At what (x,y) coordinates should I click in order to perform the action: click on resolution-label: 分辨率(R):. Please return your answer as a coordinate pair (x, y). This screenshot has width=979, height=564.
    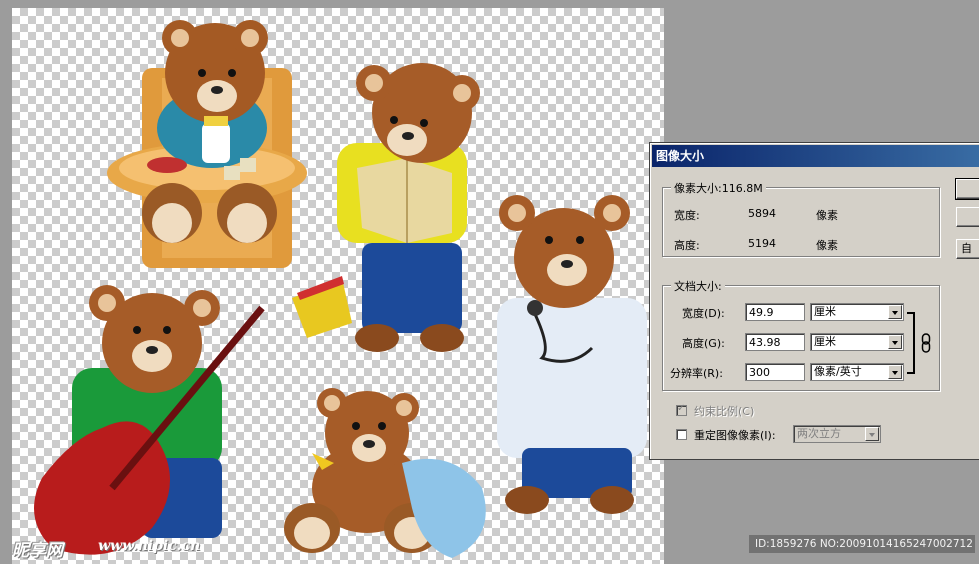
    Looking at the image, I should click on (696, 373).